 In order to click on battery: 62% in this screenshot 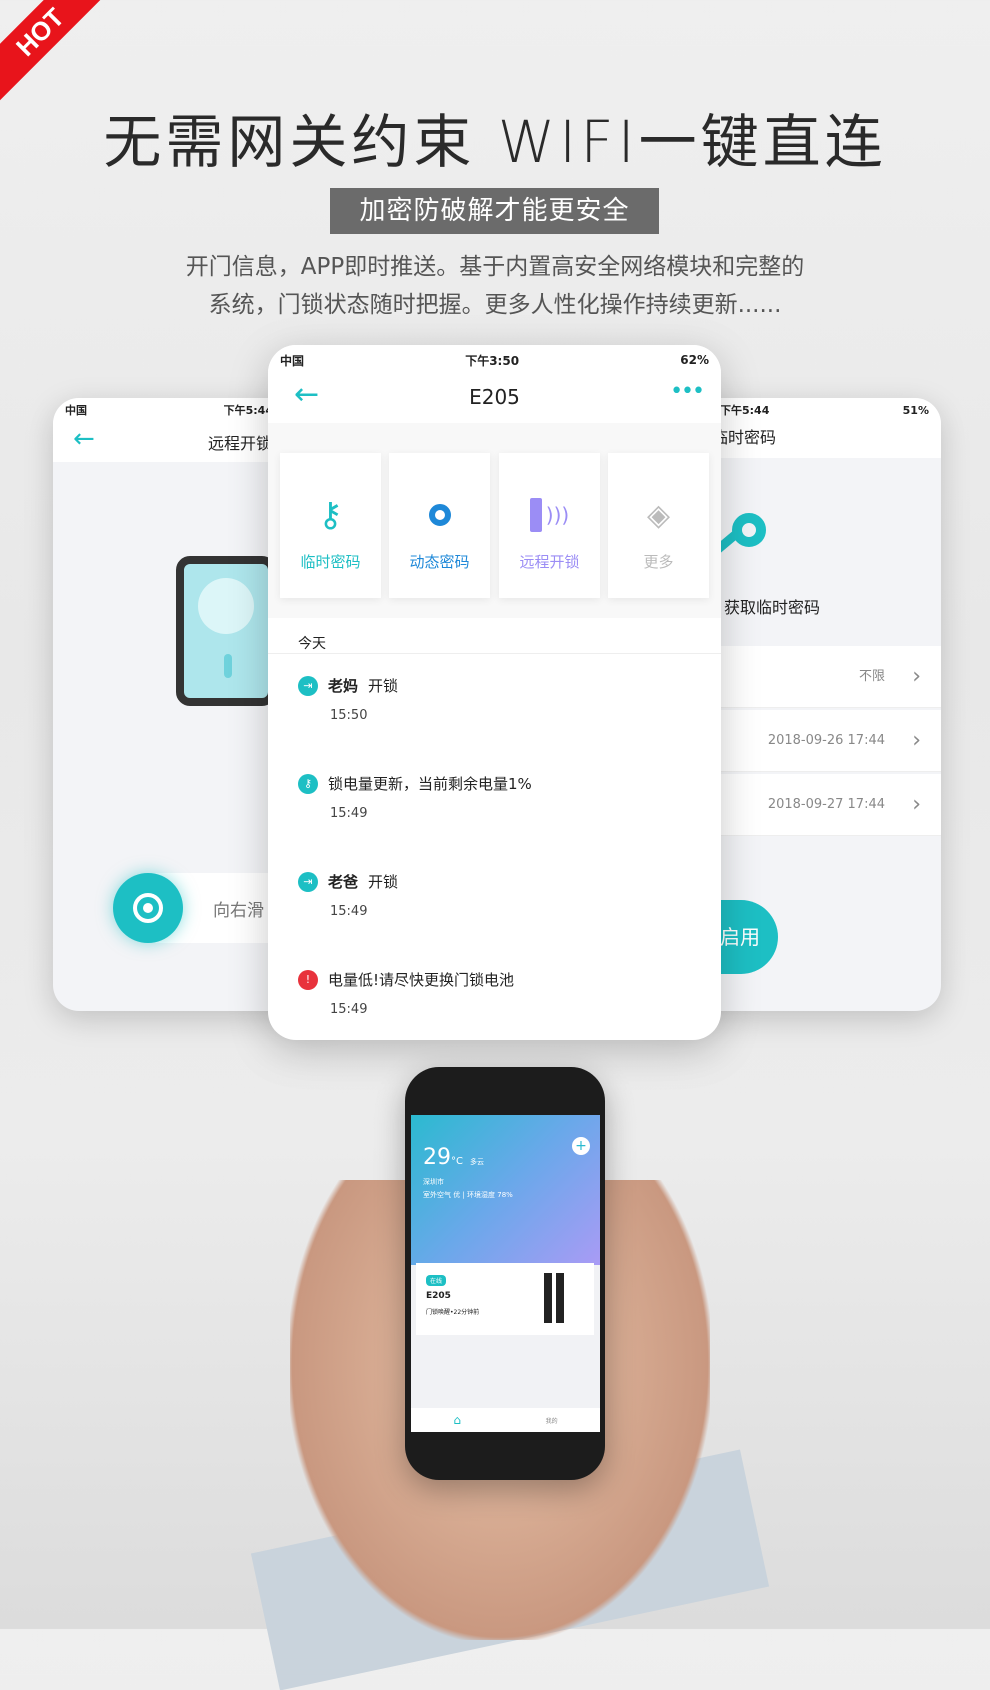, I will do `click(694, 360)`.